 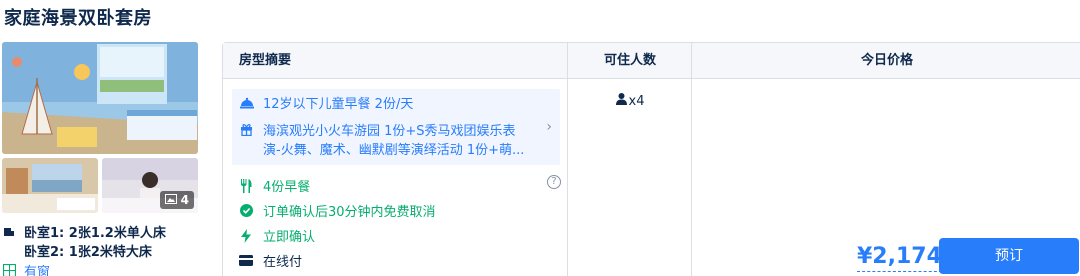 I want to click on bed-info: 卧室1: 2张1.2米单人床 卧室2: 1张2米特大床 有窗, so click(x=84, y=249).